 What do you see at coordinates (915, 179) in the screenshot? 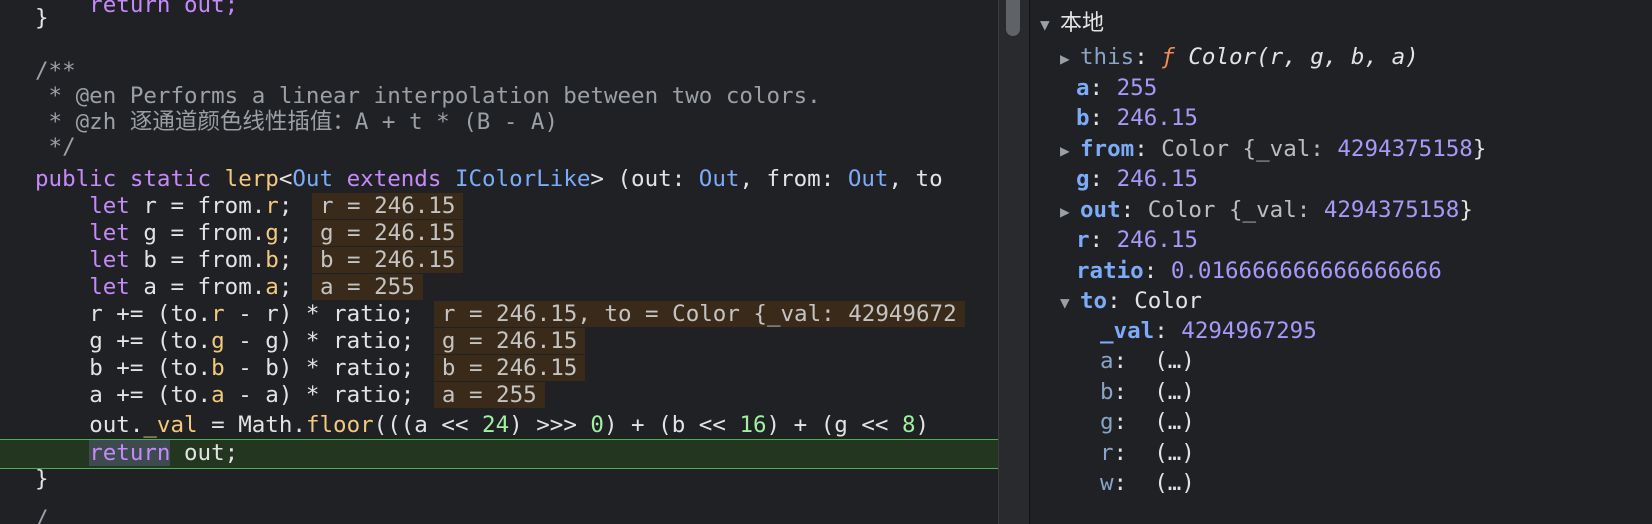
I see `code-text: , to` at bounding box center [915, 179].